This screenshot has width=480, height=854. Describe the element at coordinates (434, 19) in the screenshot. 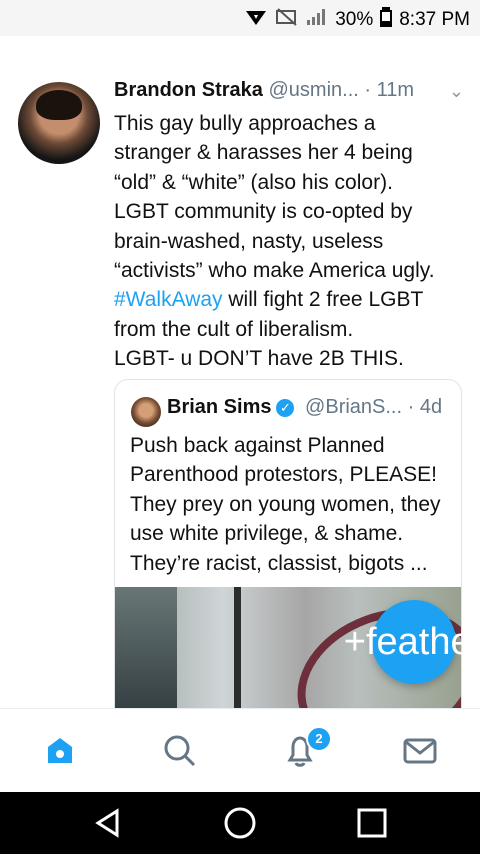

I see `clock: 8:37 PM` at that location.